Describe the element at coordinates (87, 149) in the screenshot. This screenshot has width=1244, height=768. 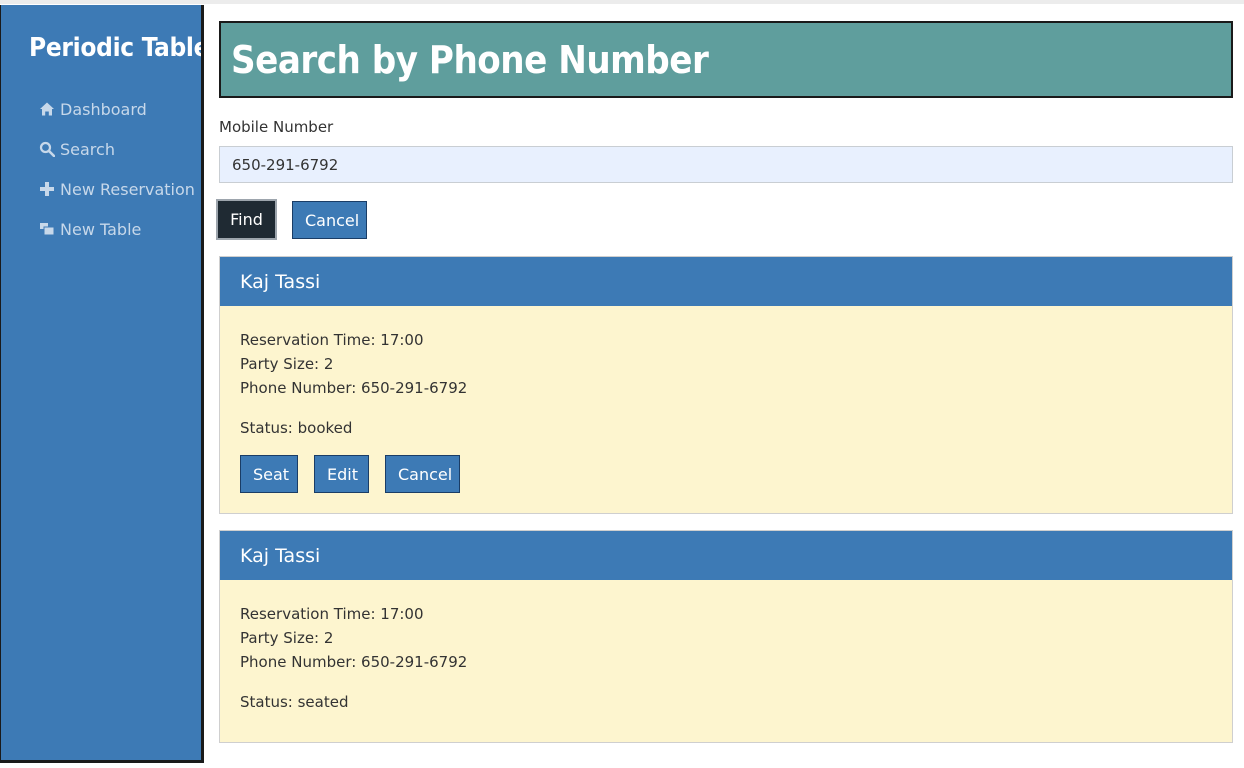
I see `sidebar-item-label: Search` at that location.